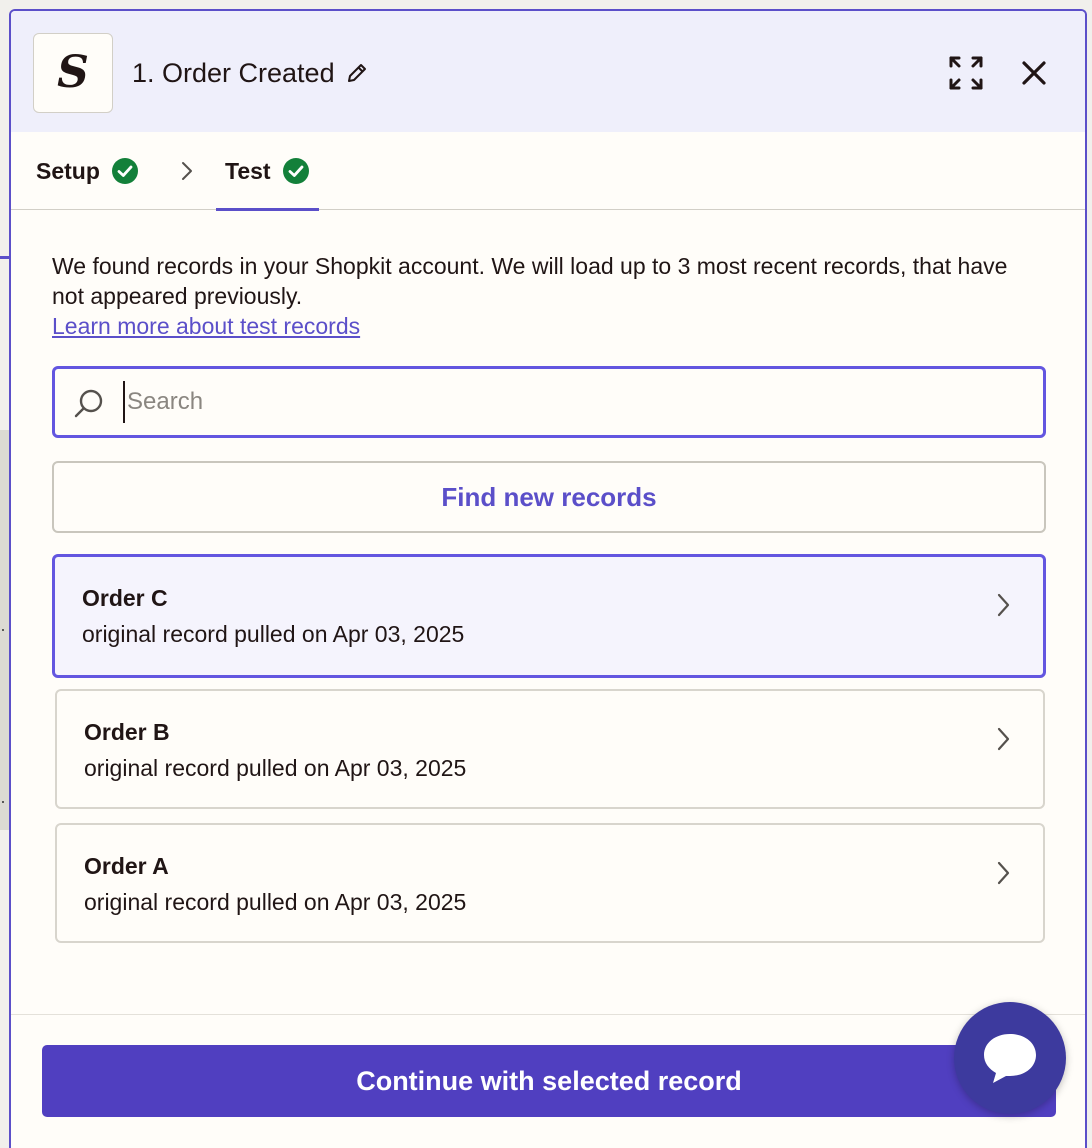  Describe the element at coordinates (206, 326) in the screenshot. I see `learn-more-link: Learn more about test records` at that location.